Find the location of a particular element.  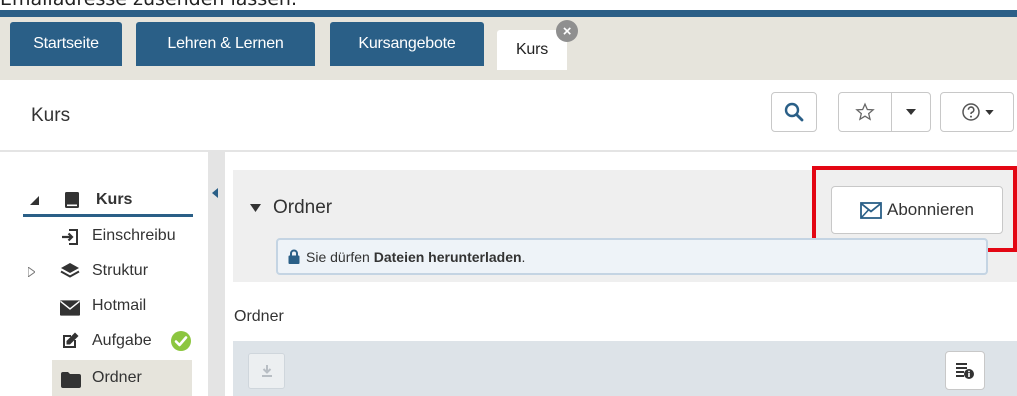

folder-title: Ordner is located at coordinates (291, 208).